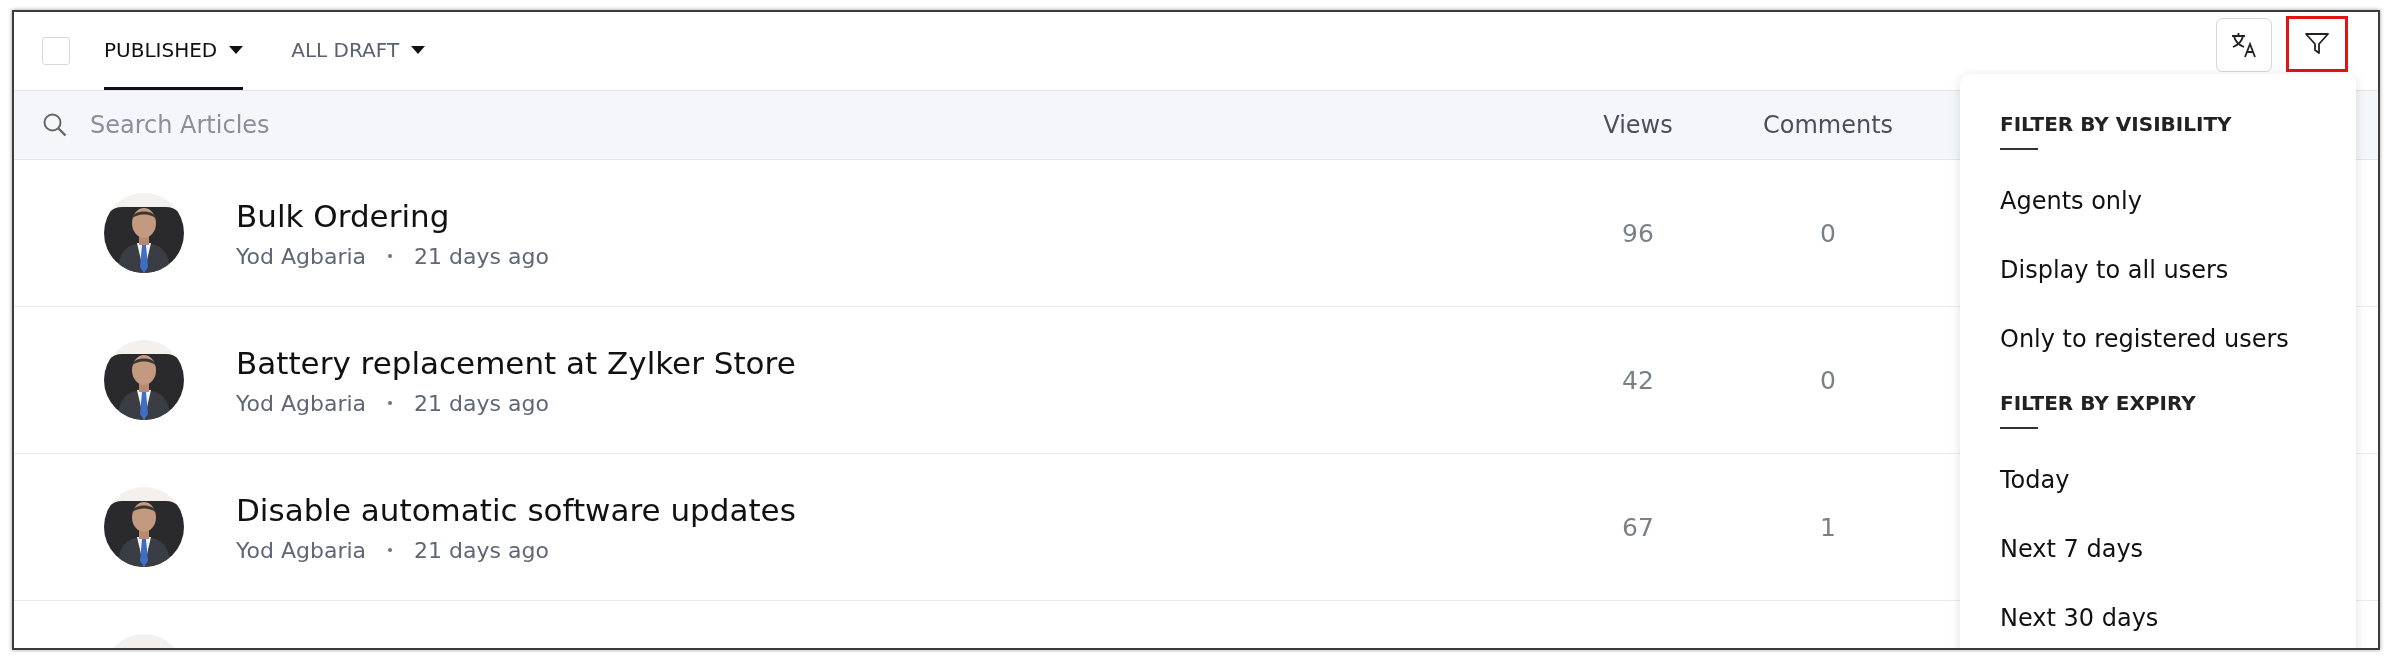  I want to click on menu-item: Agents only, so click(2071, 200).